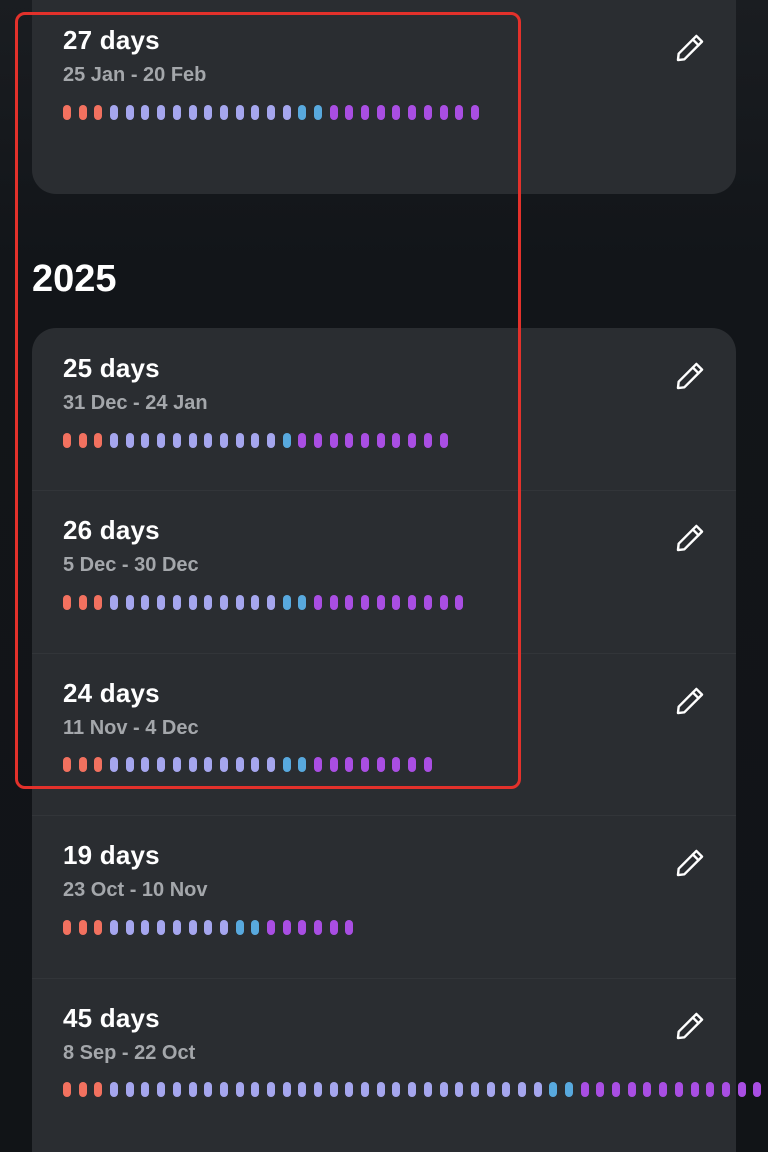 The image size is (768, 1152). What do you see at coordinates (384, 896) in the screenshot?
I see `cycle-item: 19 days 23 Oct - 10 Nov` at bounding box center [384, 896].